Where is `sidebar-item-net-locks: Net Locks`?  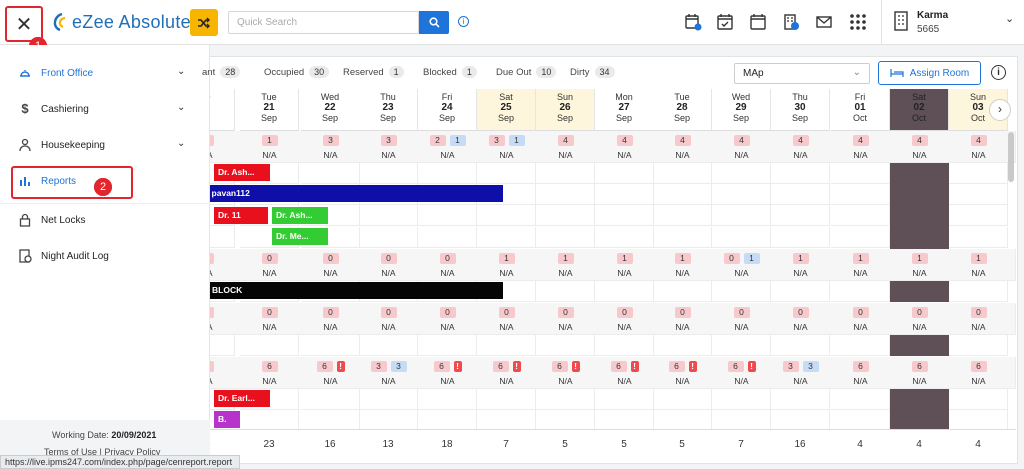 sidebar-item-net-locks: Net Locks is located at coordinates (105, 221).